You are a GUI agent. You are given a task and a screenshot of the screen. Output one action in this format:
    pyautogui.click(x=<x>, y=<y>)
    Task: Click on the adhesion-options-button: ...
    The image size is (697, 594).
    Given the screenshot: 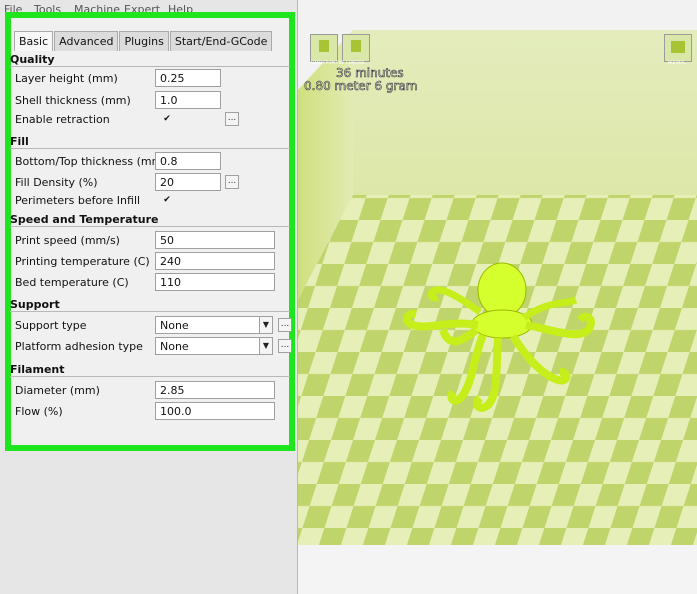 What is the action you would take?
    pyautogui.click(x=285, y=346)
    